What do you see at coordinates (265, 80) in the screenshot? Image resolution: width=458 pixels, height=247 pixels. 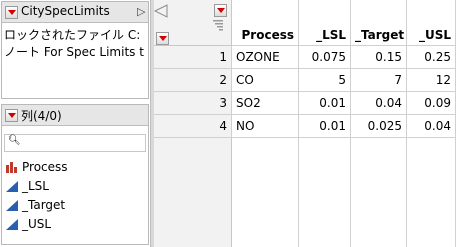 I see `cell-process: CO` at bounding box center [265, 80].